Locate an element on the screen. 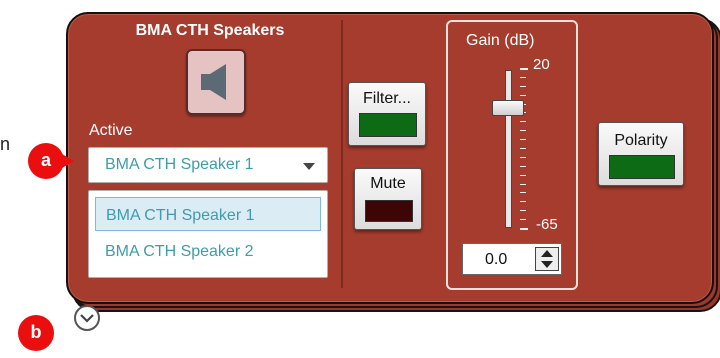 The width and height of the screenshot is (720, 358). callout-badge-b: b is located at coordinates (36, 333).